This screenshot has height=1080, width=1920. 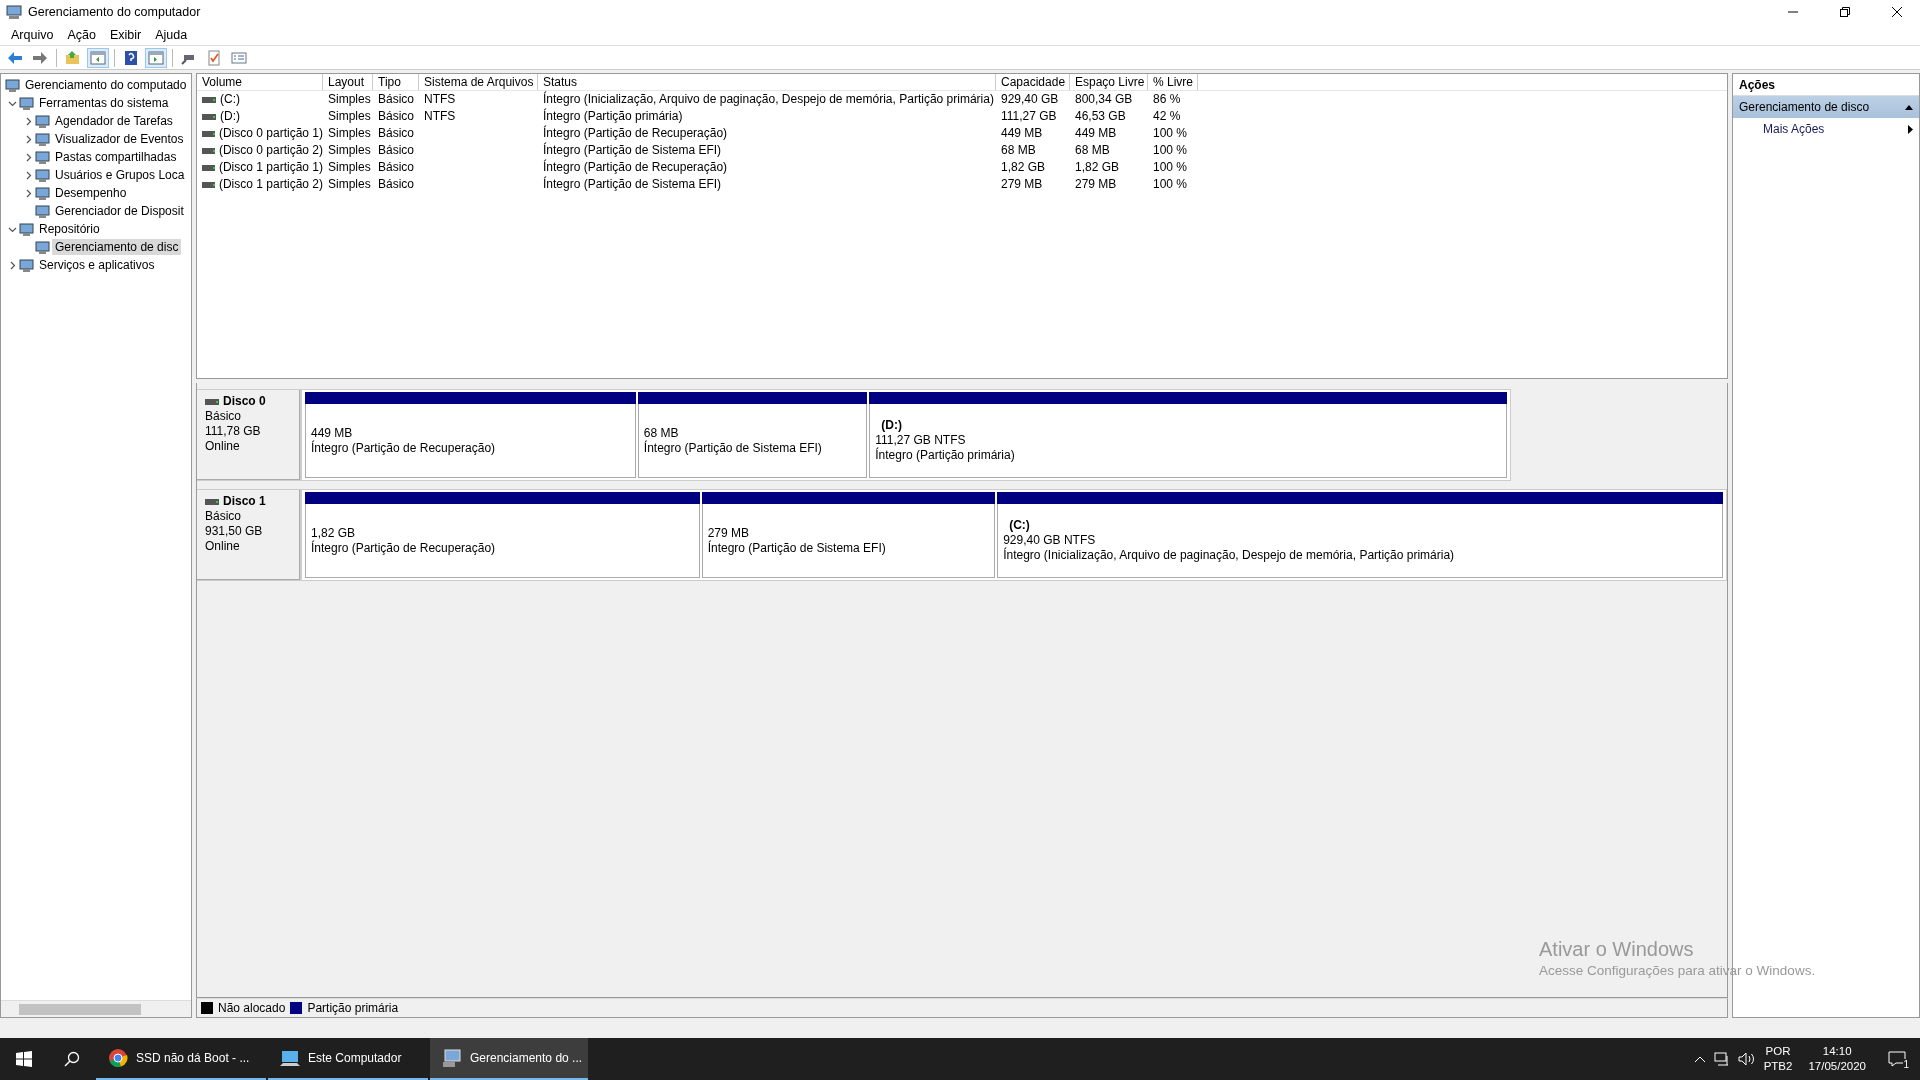 What do you see at coordinates (119, 139) in the screenshot?
I see `tree-item: Visualizador de Eventos` at bounding box center [119, 139].